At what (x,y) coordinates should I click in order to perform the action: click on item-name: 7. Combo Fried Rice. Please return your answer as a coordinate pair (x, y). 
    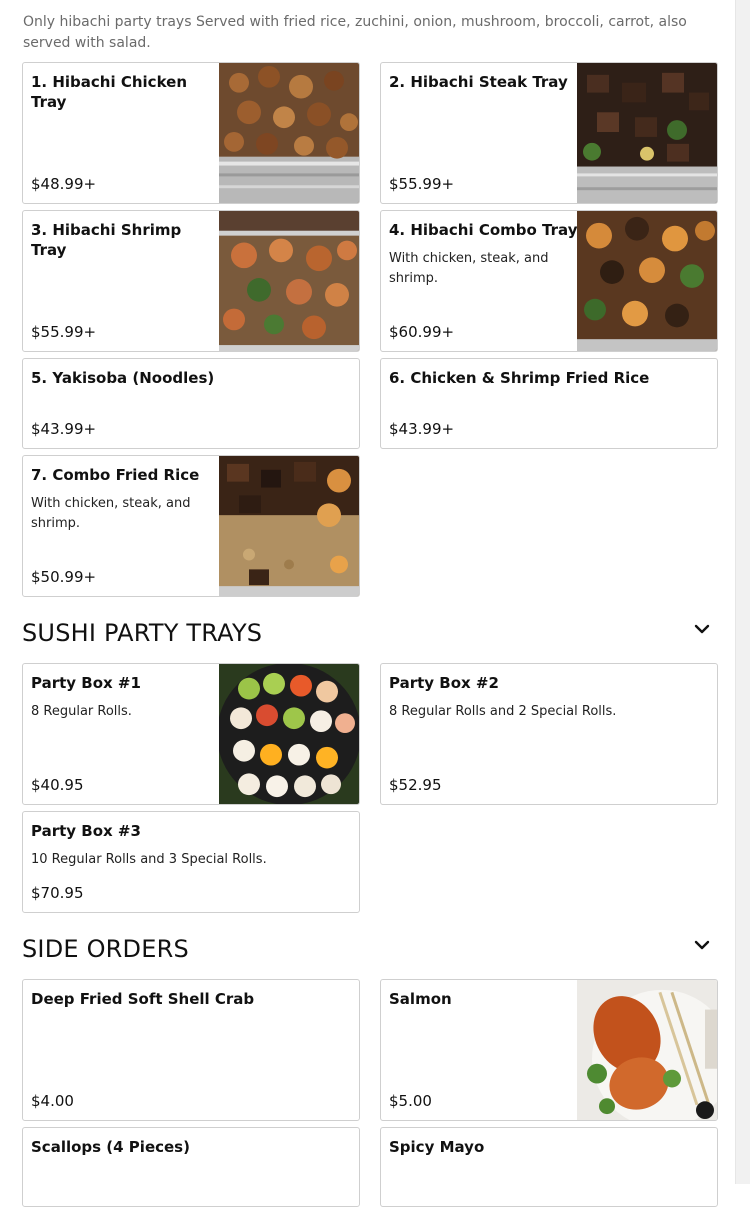
    Looking at the image, I should click on (115, 475).